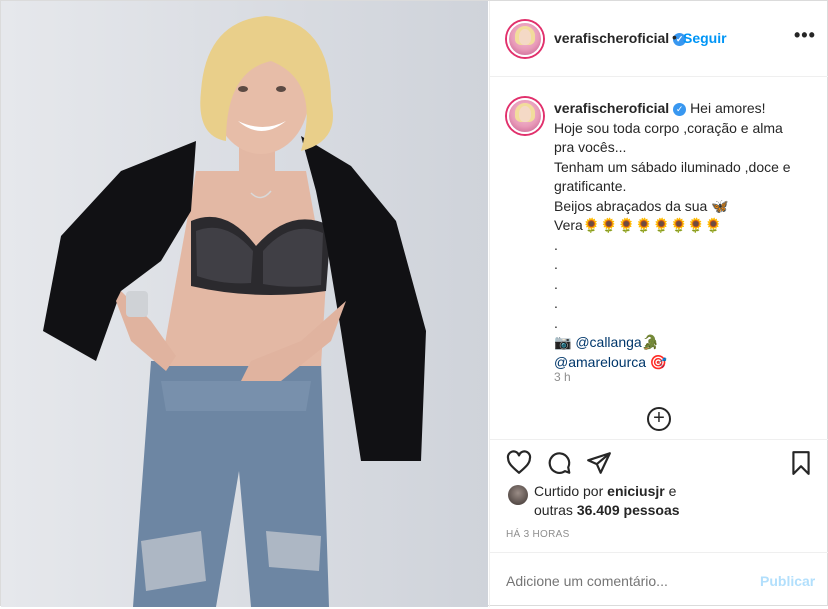  Describe the element at coordinates (608, 342) in the screenshot. I see `mention-callanga-link: @callanga` at that location.